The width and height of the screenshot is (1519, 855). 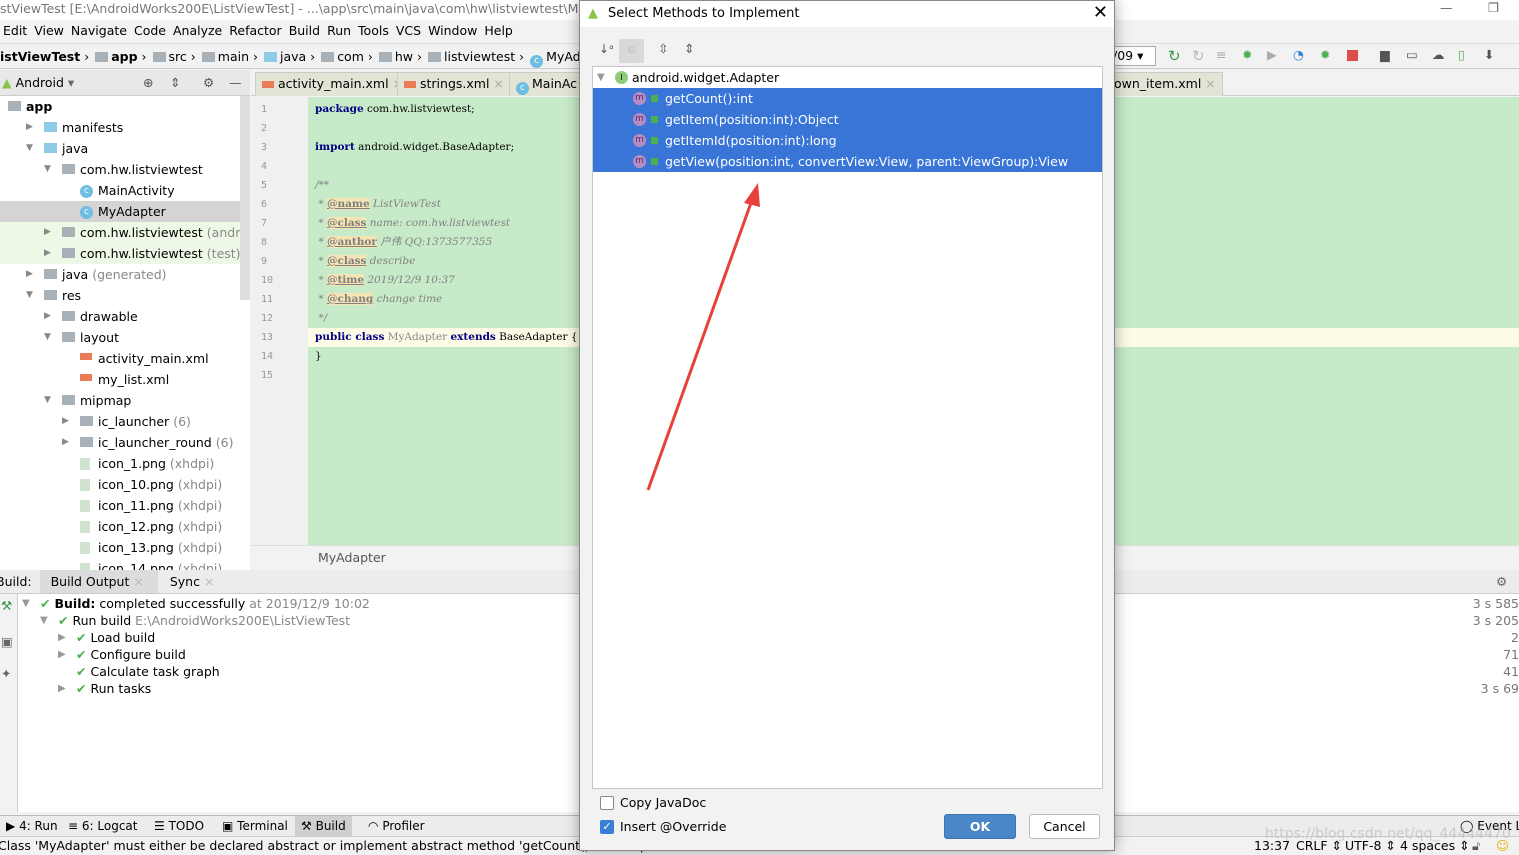 I want to click on apply-changes-icon: ↻, so click(x=1174, y=56).